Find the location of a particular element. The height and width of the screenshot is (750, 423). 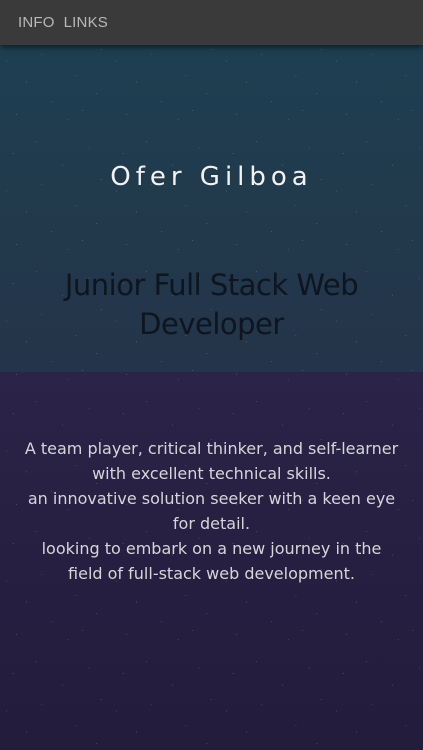

job-title: Junior Full Stack Web Developer is located at coordinates (211, 304).